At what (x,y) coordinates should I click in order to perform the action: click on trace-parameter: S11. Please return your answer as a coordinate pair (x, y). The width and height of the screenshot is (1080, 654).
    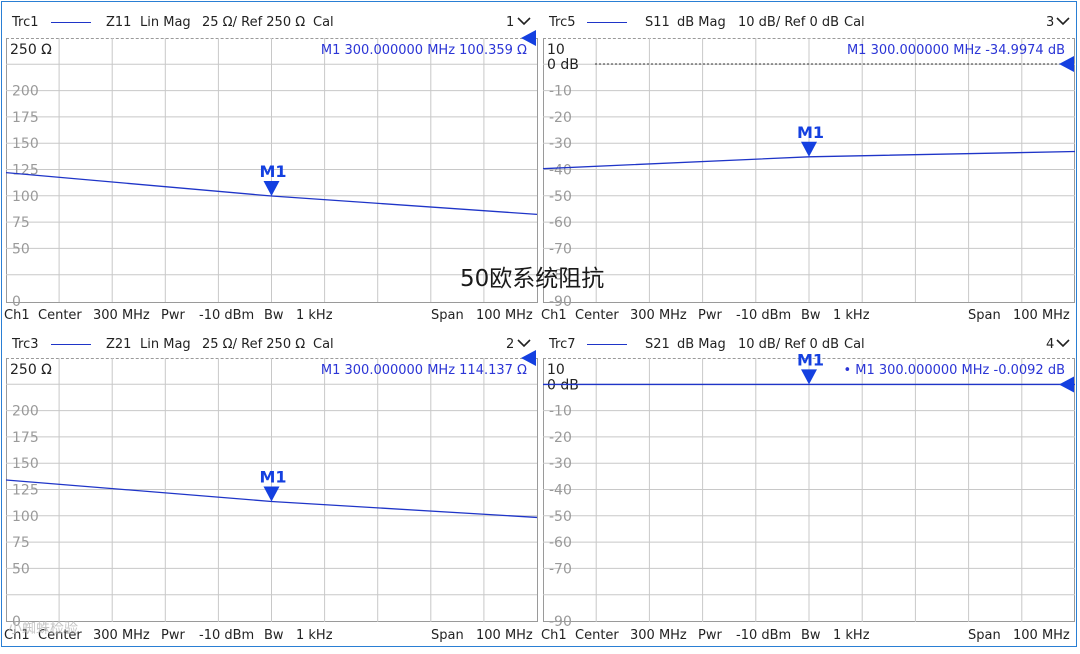
    Looking at the image, I should click on (657, 22).